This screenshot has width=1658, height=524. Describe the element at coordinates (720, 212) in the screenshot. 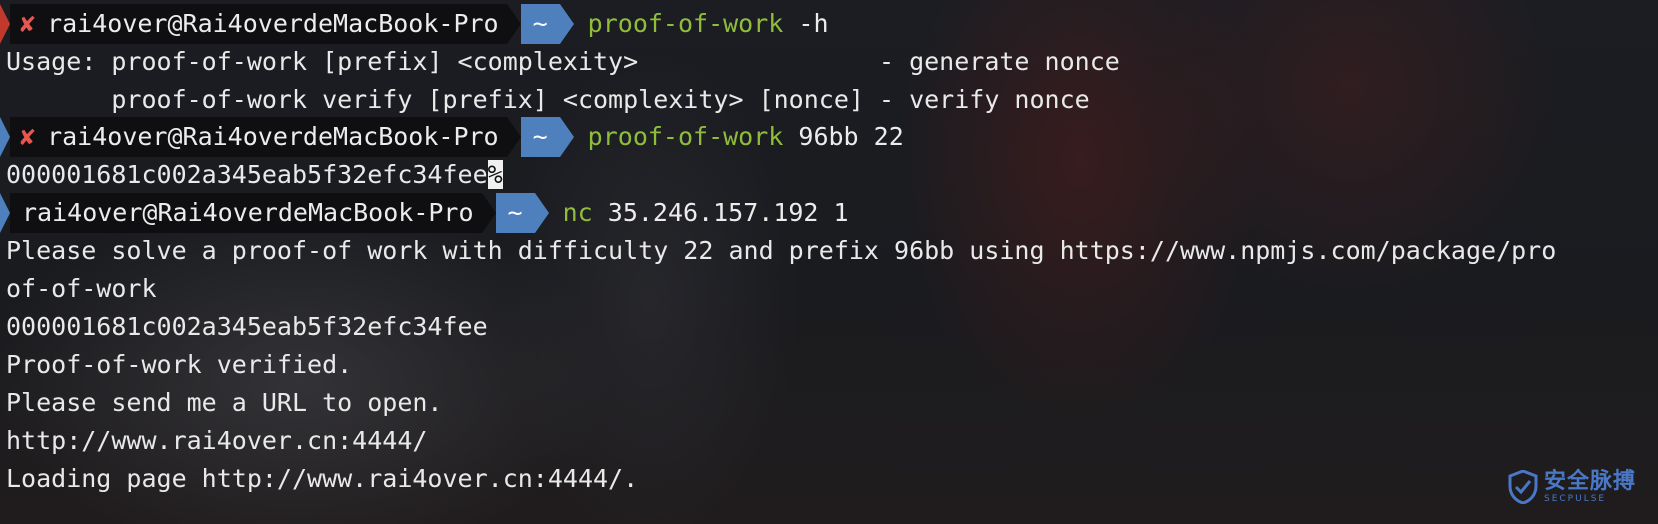

I see `command-args: 35.246.157.192 1` at that location.